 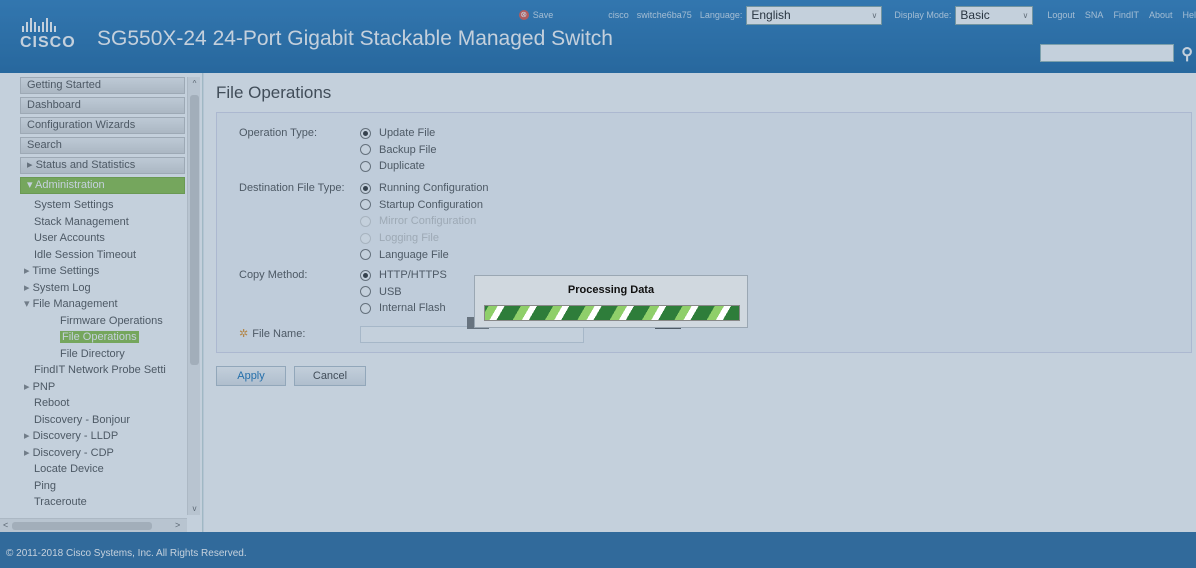 I want to click on processing-dialog: Processing Data, so click(x=611, y=301).